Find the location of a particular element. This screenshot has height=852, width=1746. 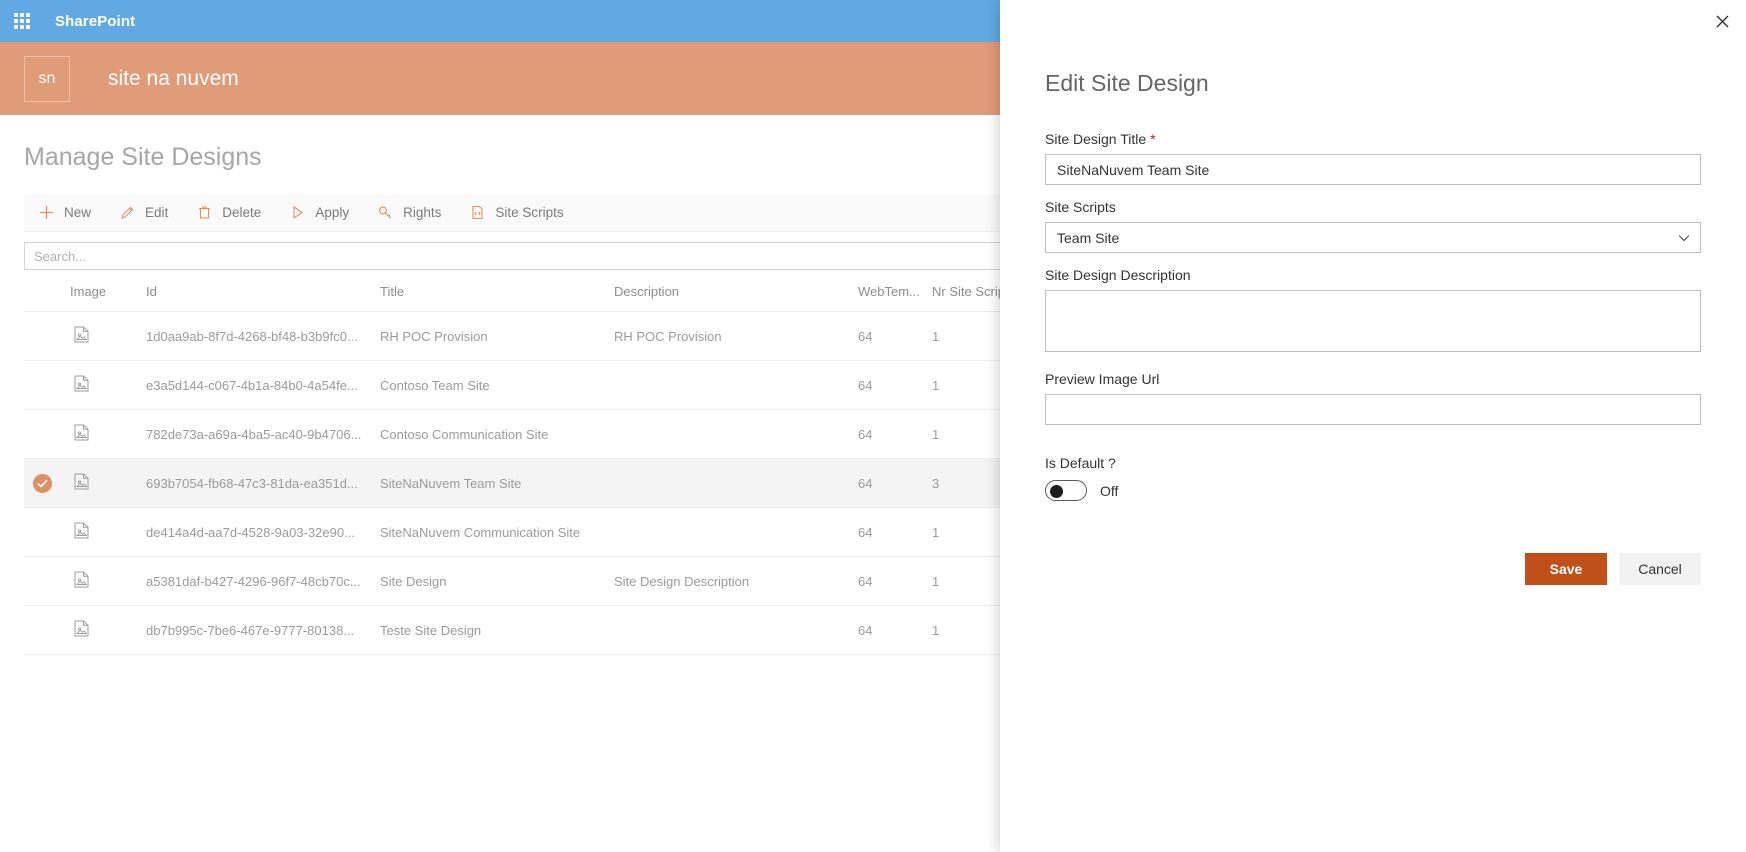

site-design-description-label: Site Design Description is located at coordinates (1118, 275).